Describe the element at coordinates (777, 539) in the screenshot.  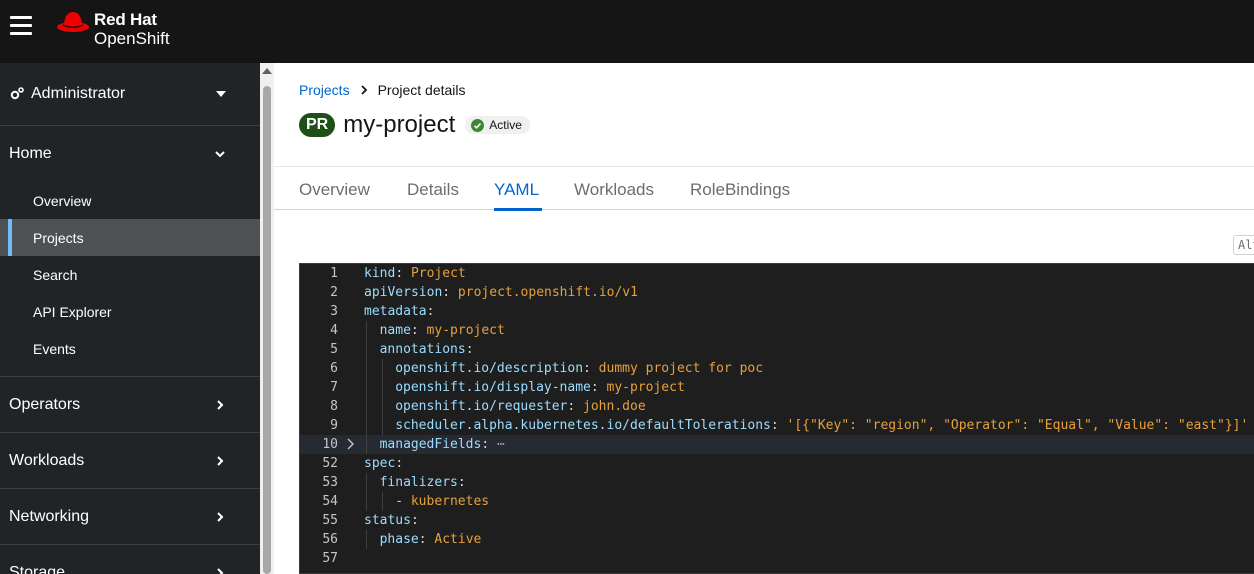
I see `editor-line: 56 phase: Active` at that location.